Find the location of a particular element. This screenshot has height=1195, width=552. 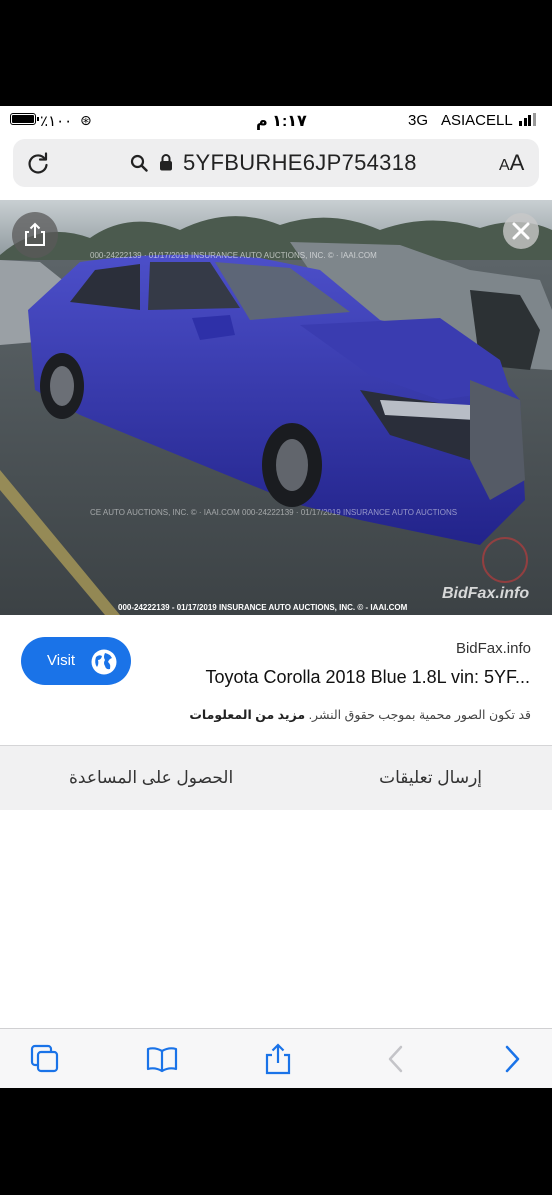

visit-button: Visit is located at coordinates (76, 661).